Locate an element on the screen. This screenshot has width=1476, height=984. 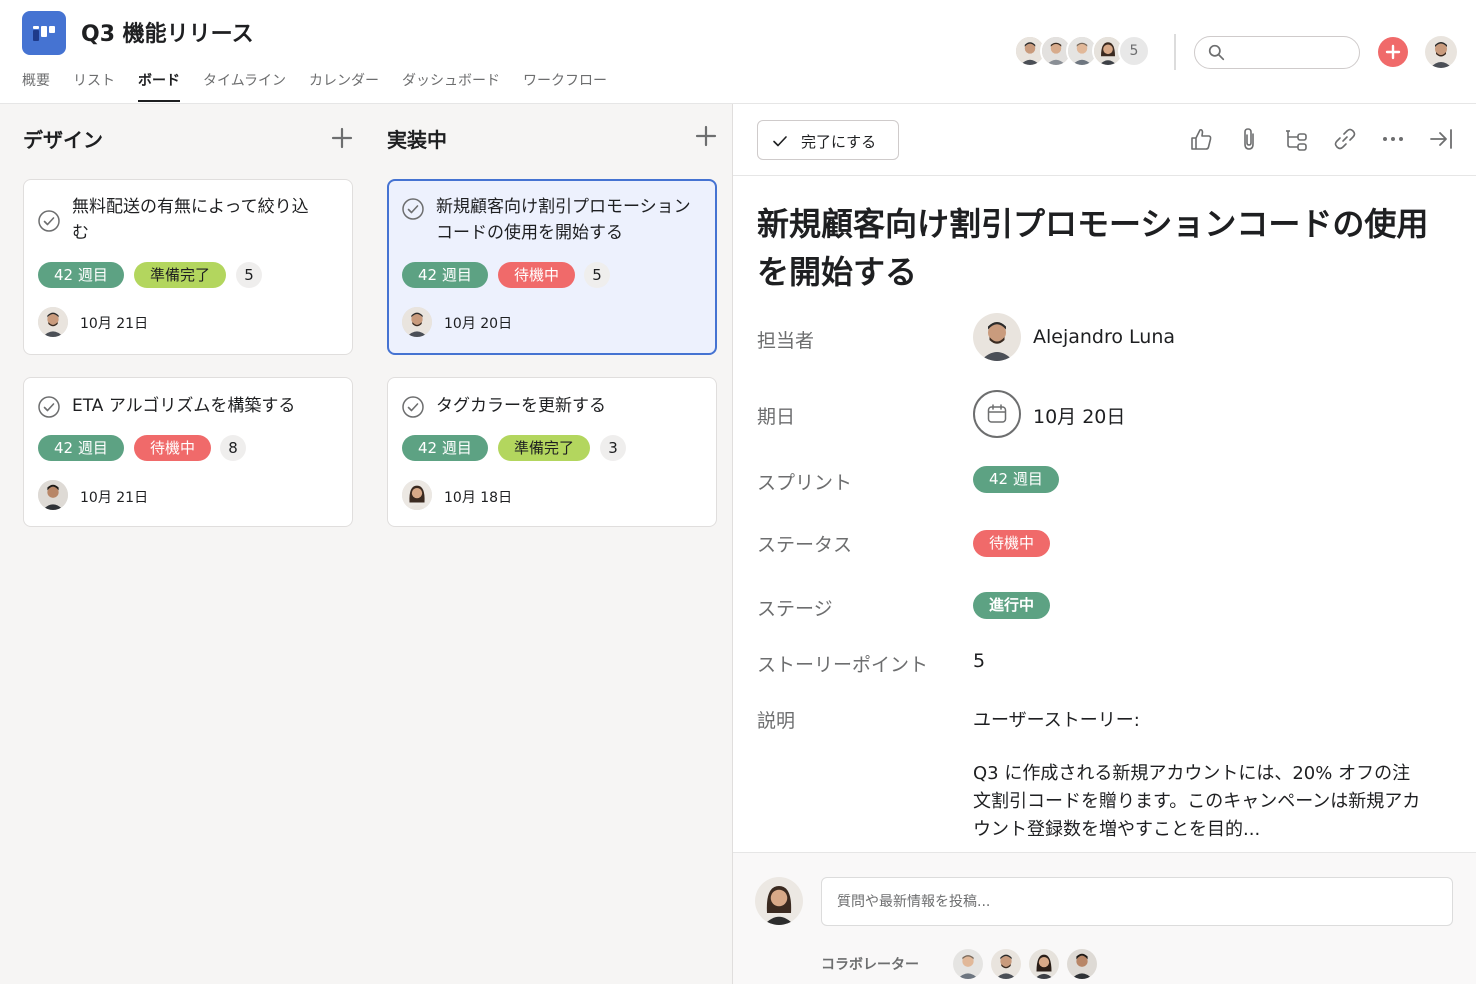
board-icon is located at coordinates (44, 33).